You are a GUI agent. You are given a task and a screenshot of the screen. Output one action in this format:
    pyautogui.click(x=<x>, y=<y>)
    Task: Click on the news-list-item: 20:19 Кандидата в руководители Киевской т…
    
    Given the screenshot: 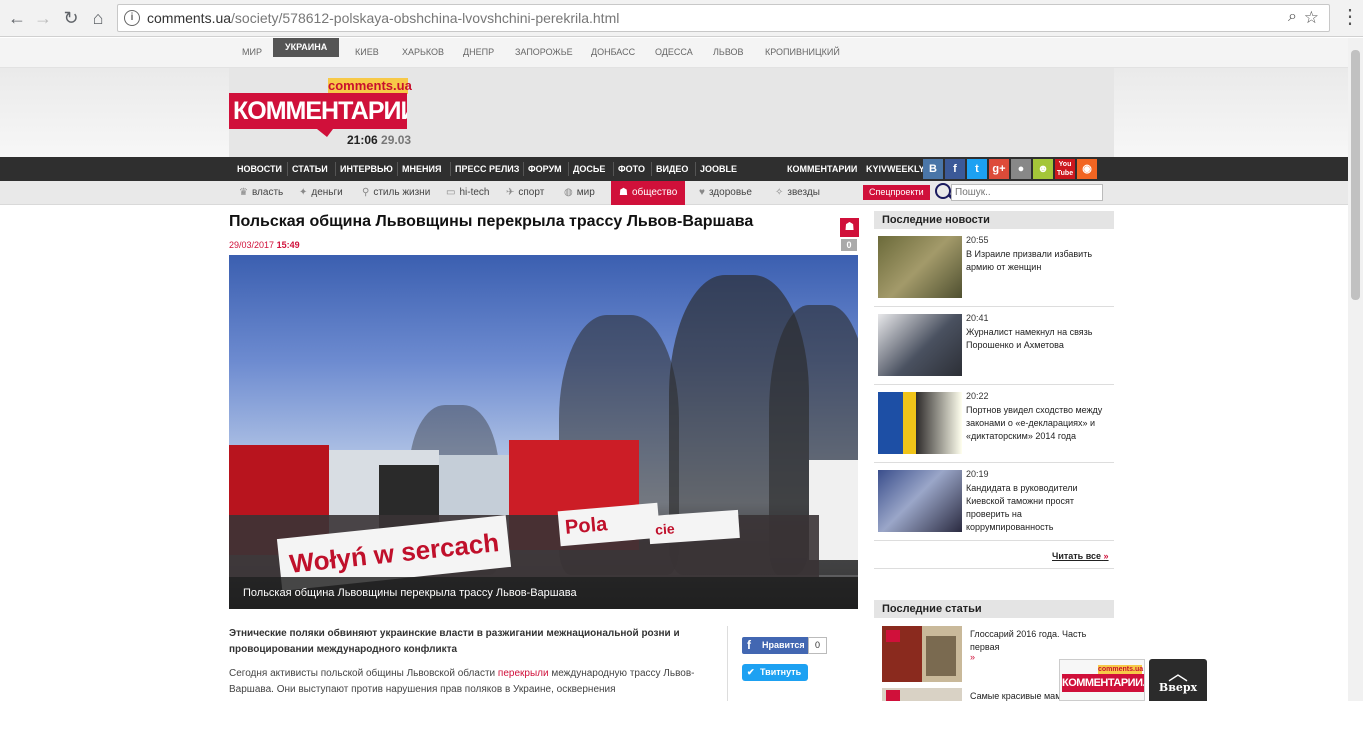 What is the action you would take?
    pyautogui.click(x=994, y=502)
    